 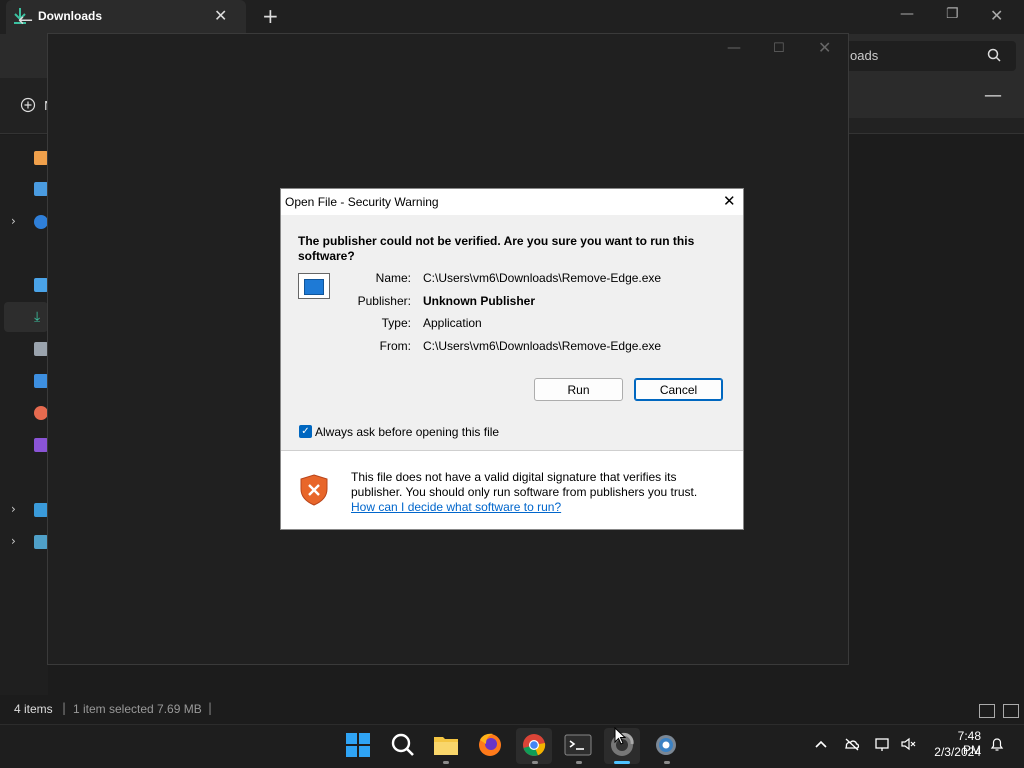 What do you see at coordinates (479, 301) in the screenshot?
I see `publisher-value: Unknown Publisher` at bounding box center [479, 301].